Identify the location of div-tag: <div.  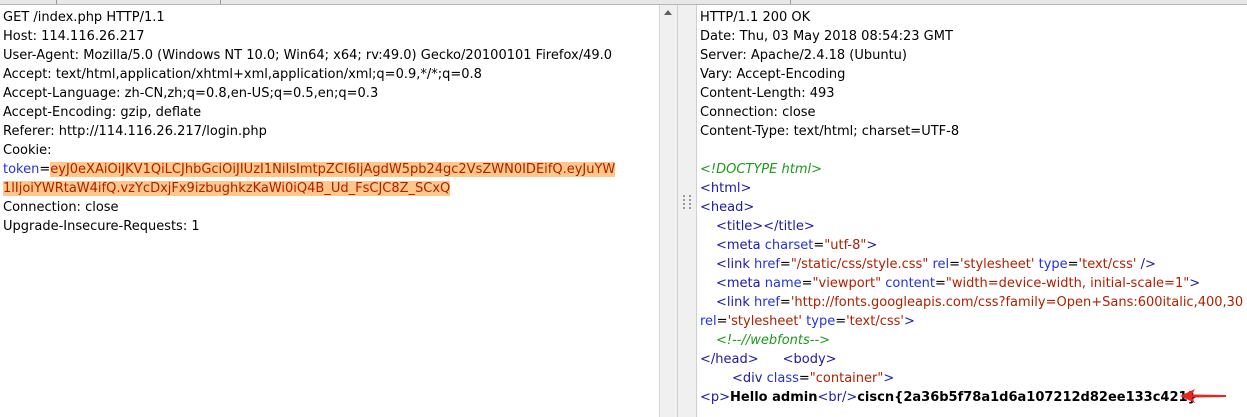
(747, 378).